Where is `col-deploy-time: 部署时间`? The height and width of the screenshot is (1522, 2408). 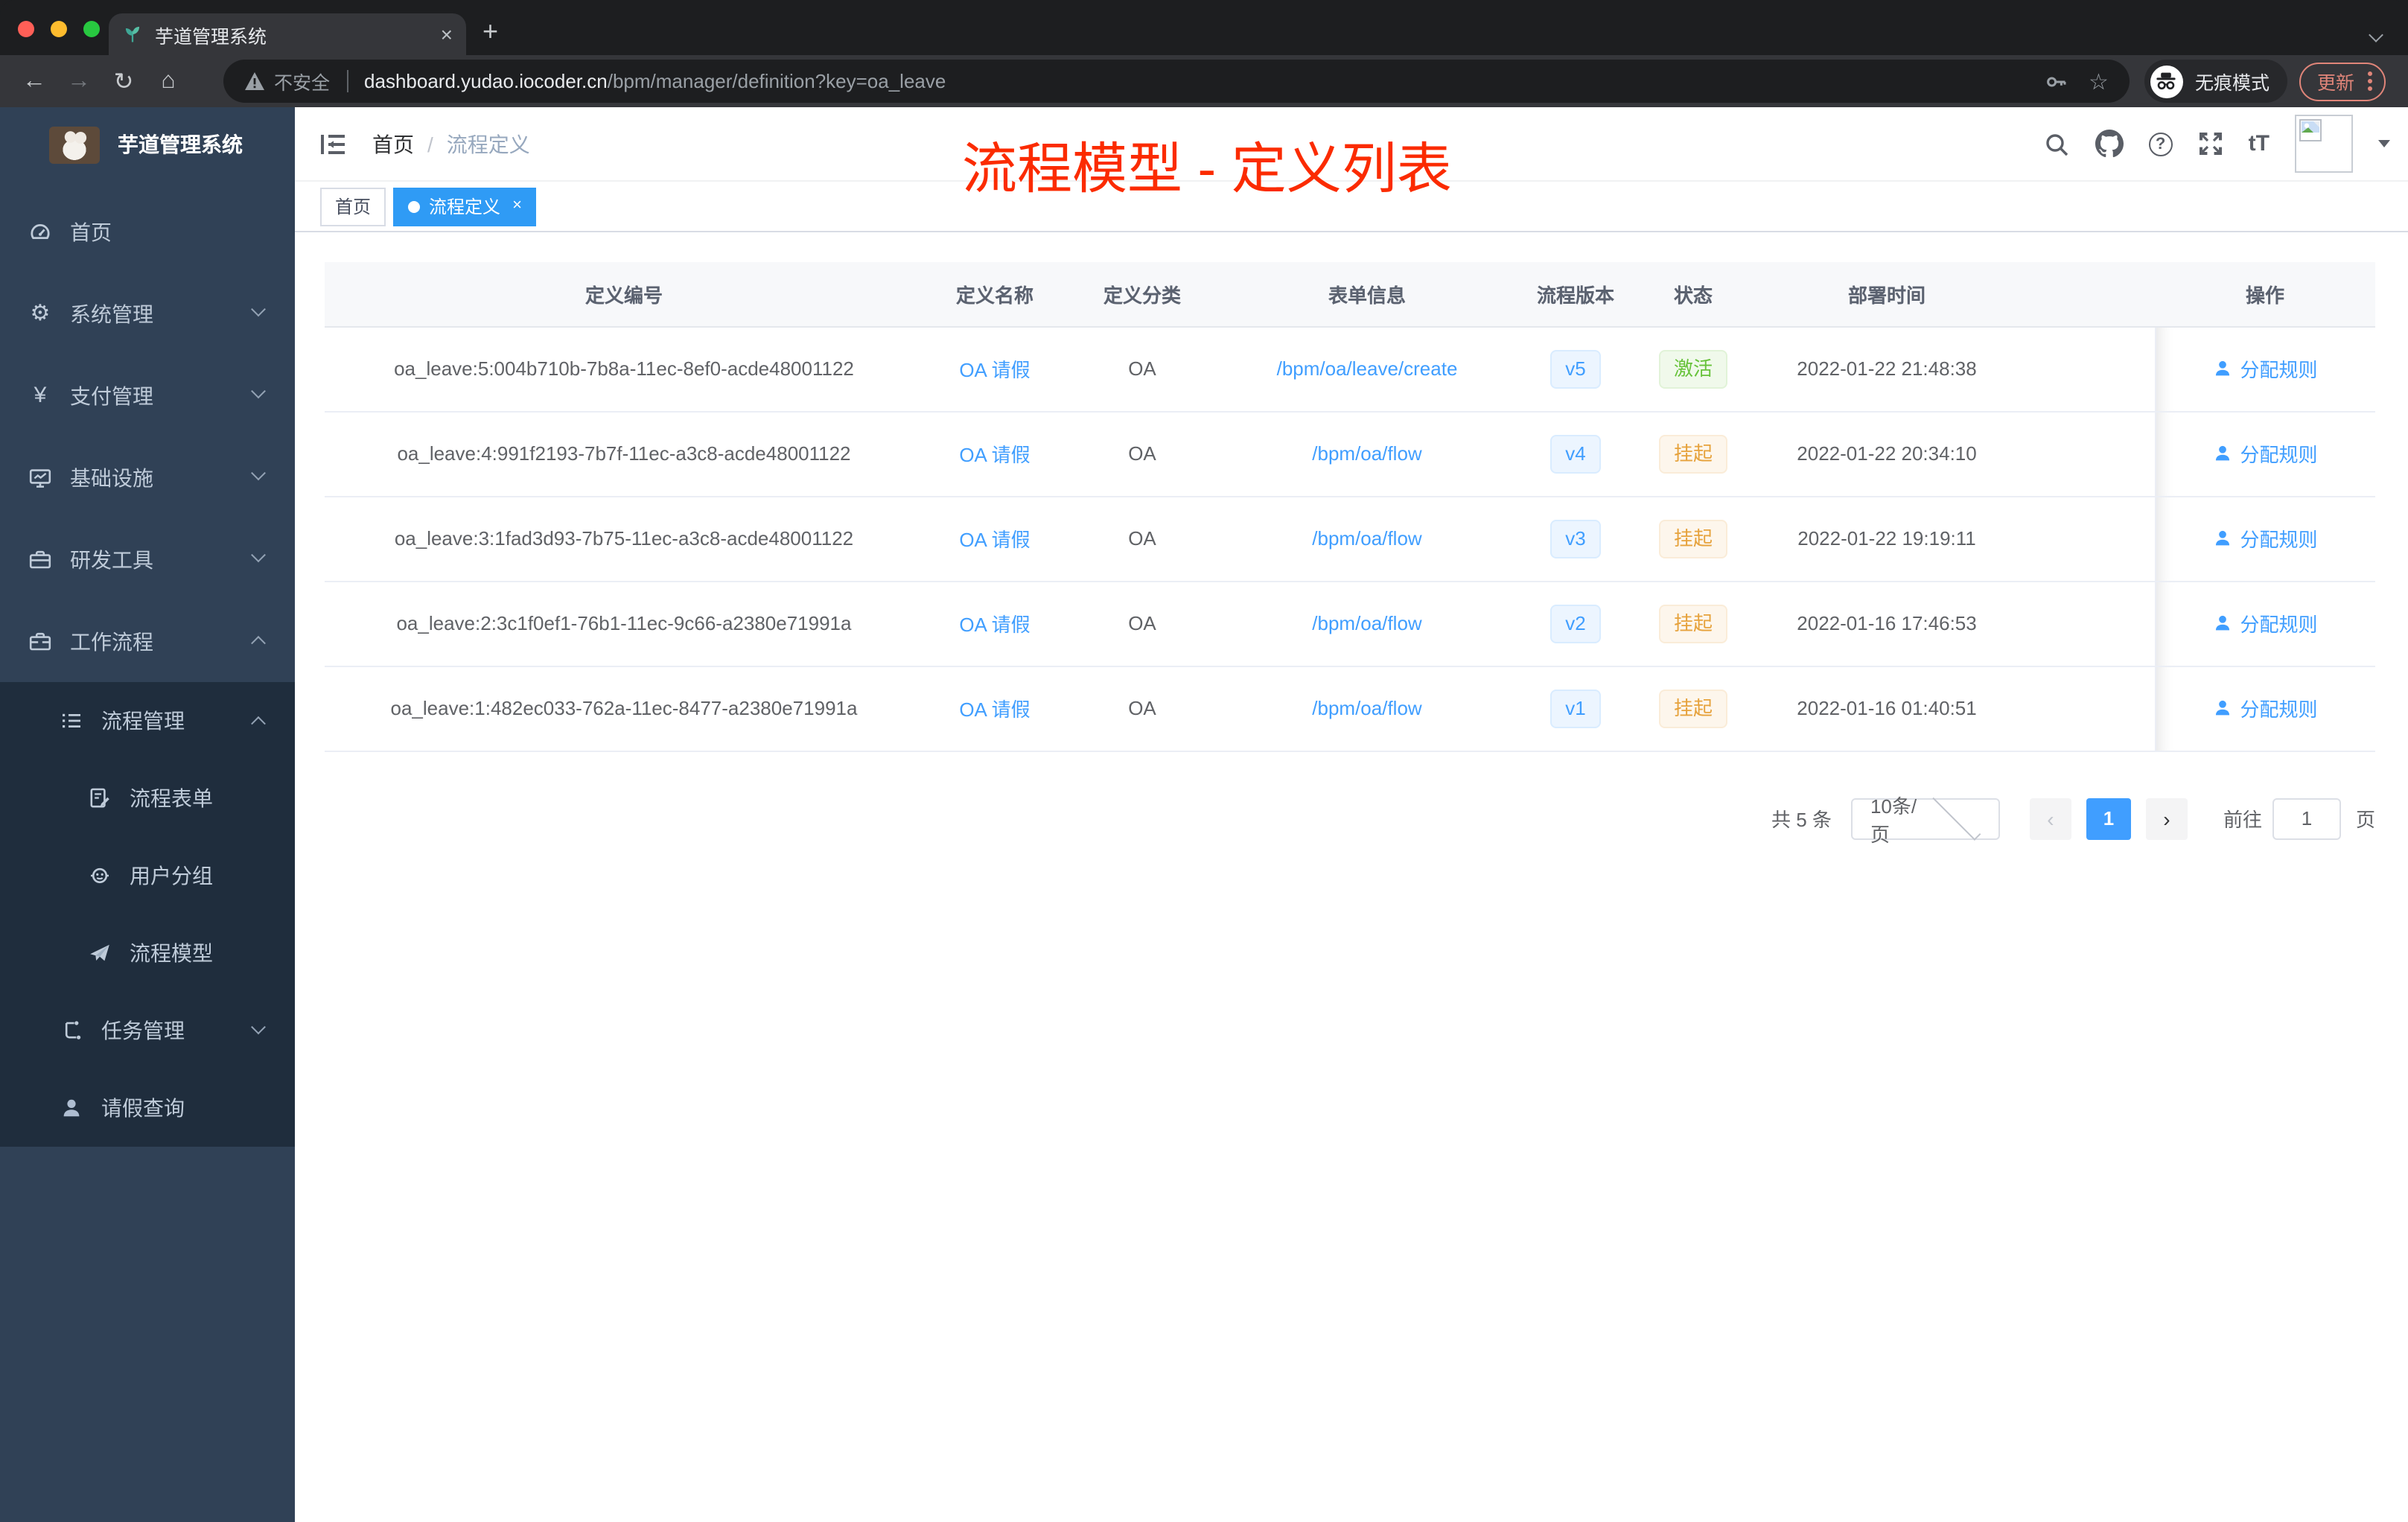 col-deploy-time: 部署时间 is located at coordinates (1886, 294).